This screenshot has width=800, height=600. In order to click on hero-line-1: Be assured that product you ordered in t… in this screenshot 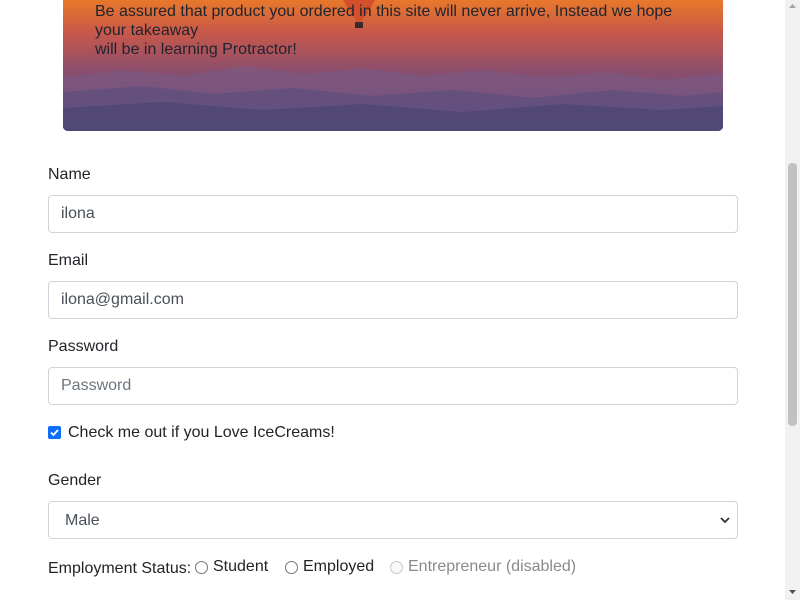, I will do `click(384, 11)`.